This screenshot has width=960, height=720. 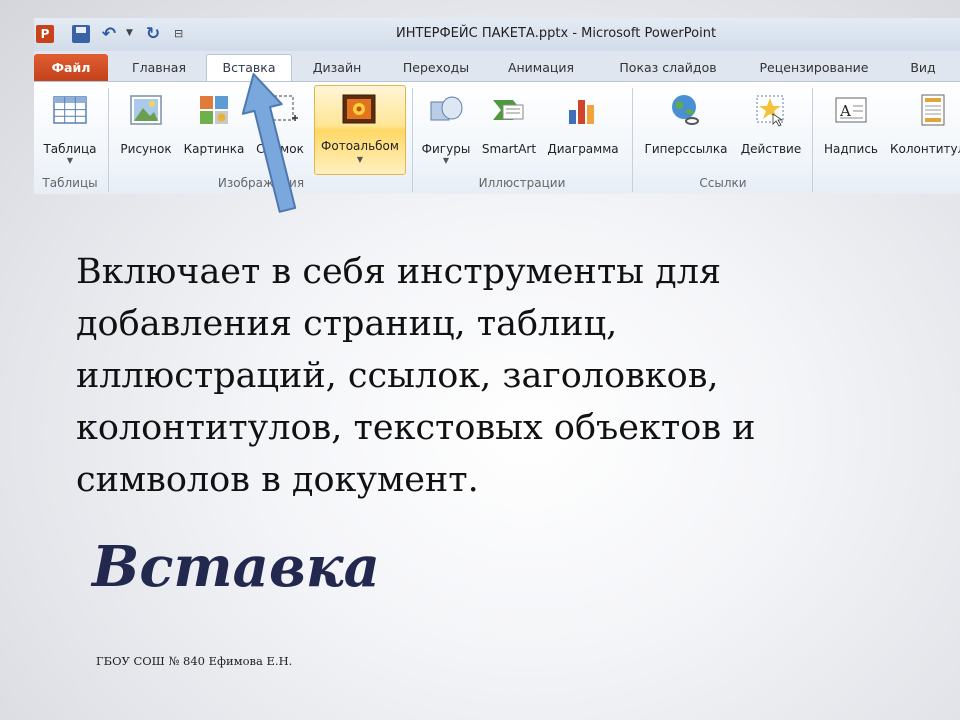 What do you see at coordinates (583, 149) in the screenshot?
I see `chart-button-label: Диаграмма` at bounding box center [583, 149].